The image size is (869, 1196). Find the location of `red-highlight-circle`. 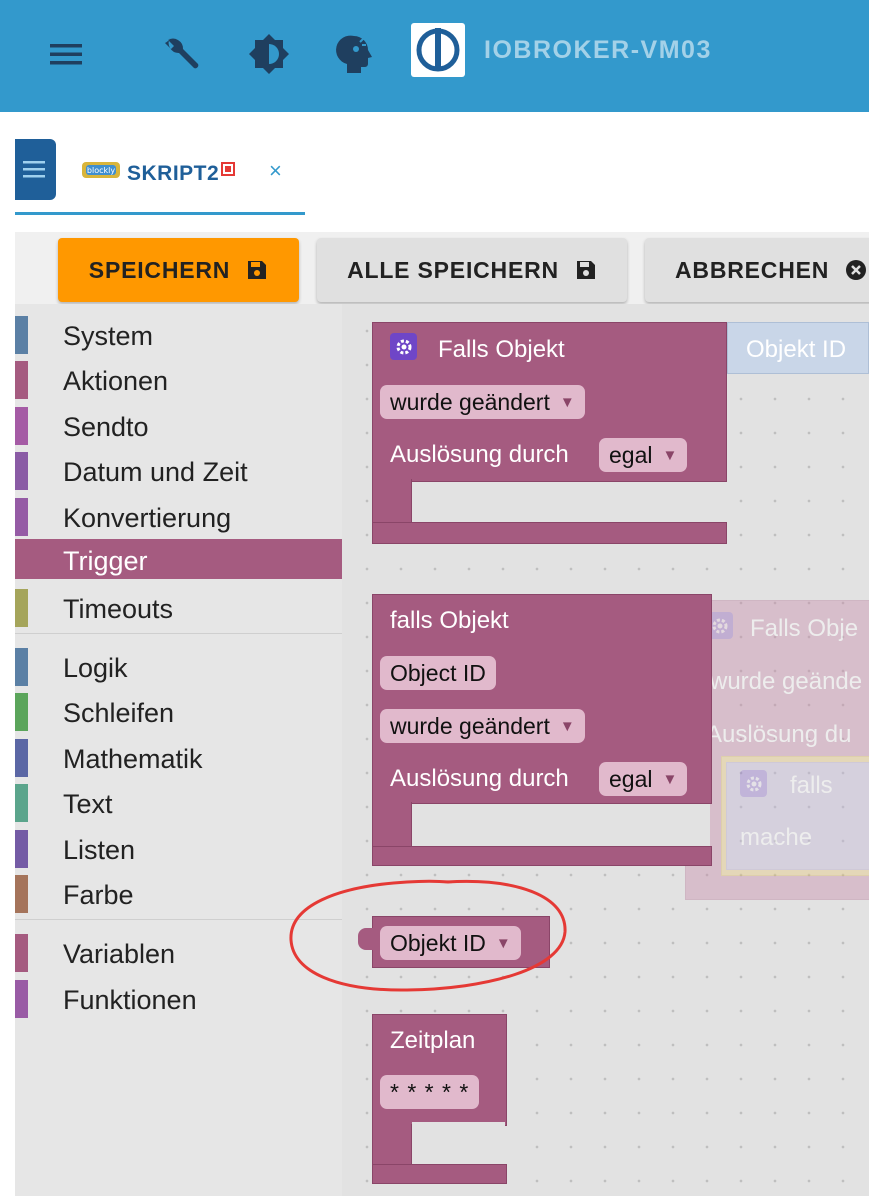

red-highlight-circle is located at coordinates (428, 935).